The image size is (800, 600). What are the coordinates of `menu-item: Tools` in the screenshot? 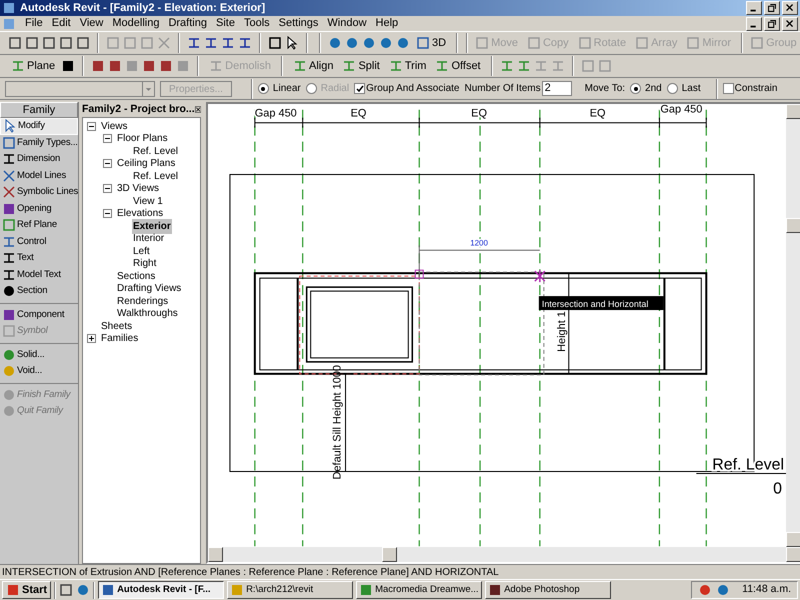 It's located at (257, 23).